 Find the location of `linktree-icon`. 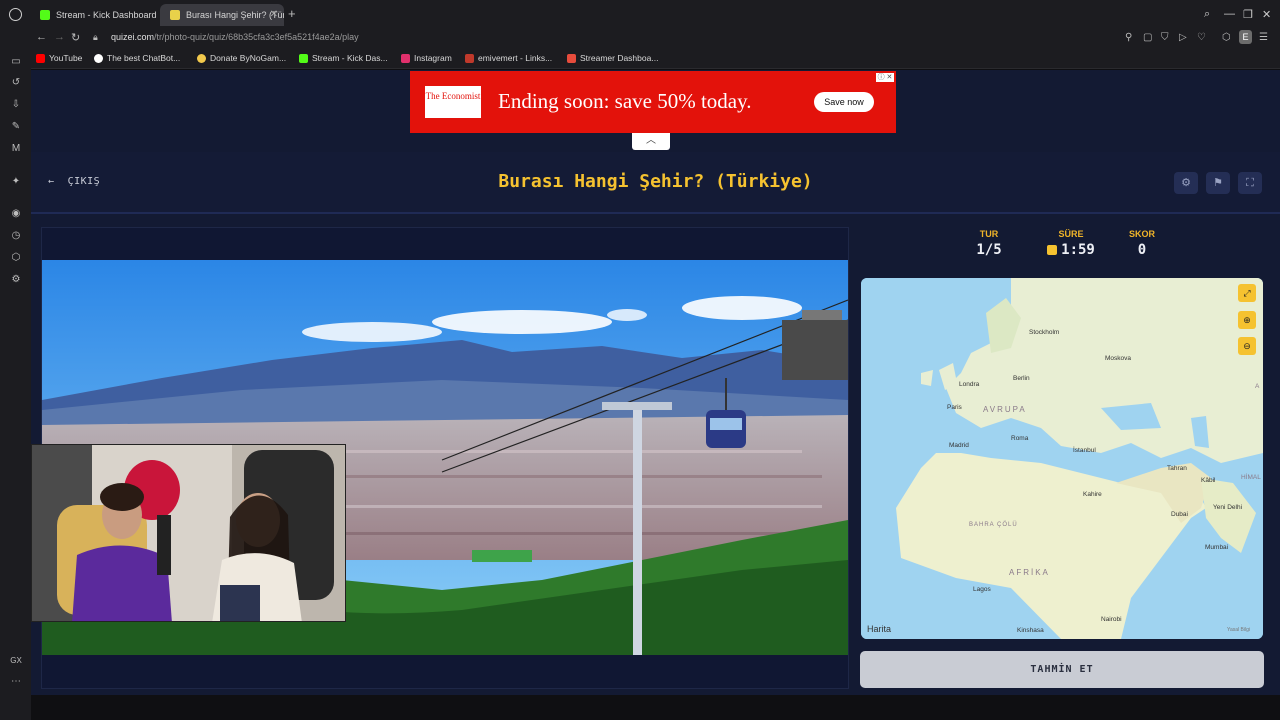

linktree-icon is located at coordinates (469, 58).